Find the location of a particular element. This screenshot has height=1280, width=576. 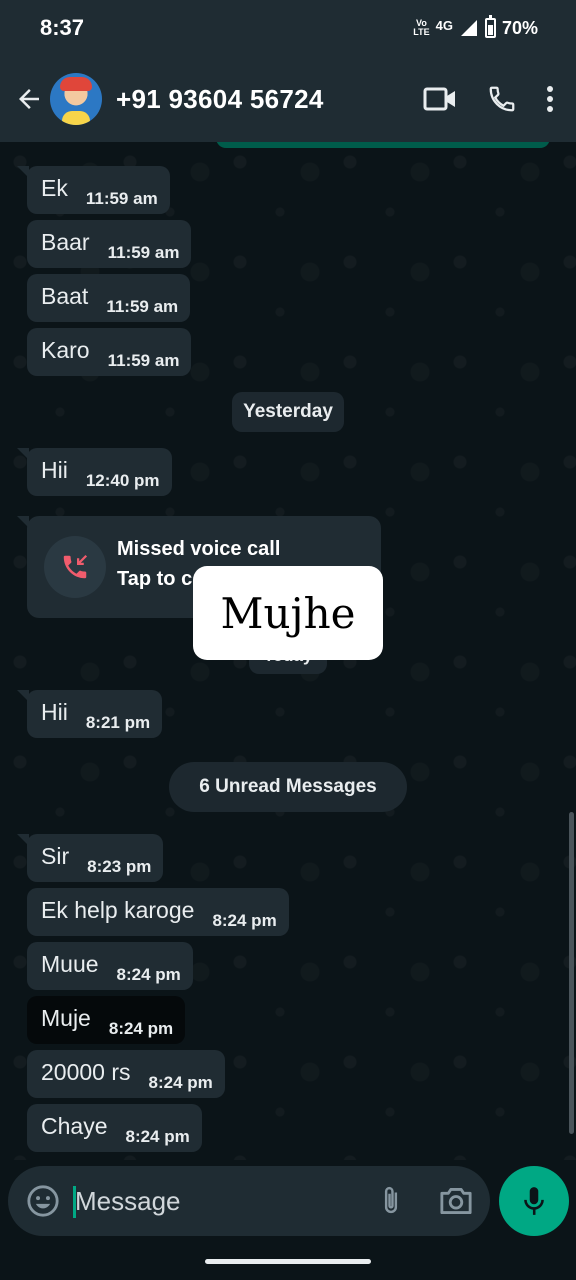

message-bubble: Baat 11:59 am is located at coordinates (109, 298).